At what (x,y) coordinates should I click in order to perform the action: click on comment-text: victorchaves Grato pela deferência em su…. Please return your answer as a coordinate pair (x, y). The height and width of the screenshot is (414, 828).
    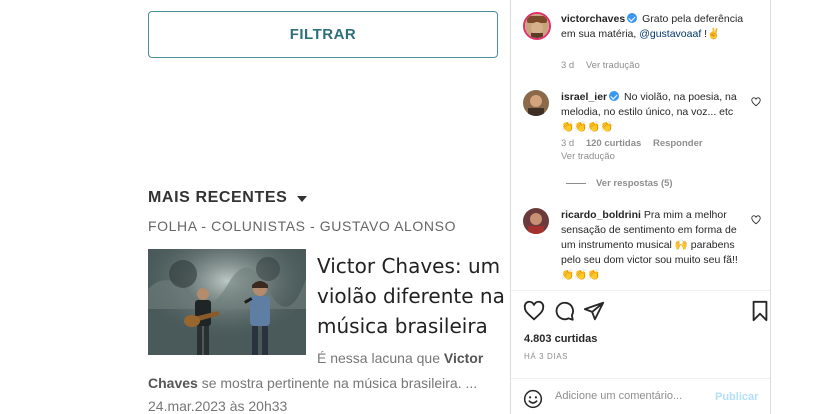
    Looking at the image, I should click on (652, 26).